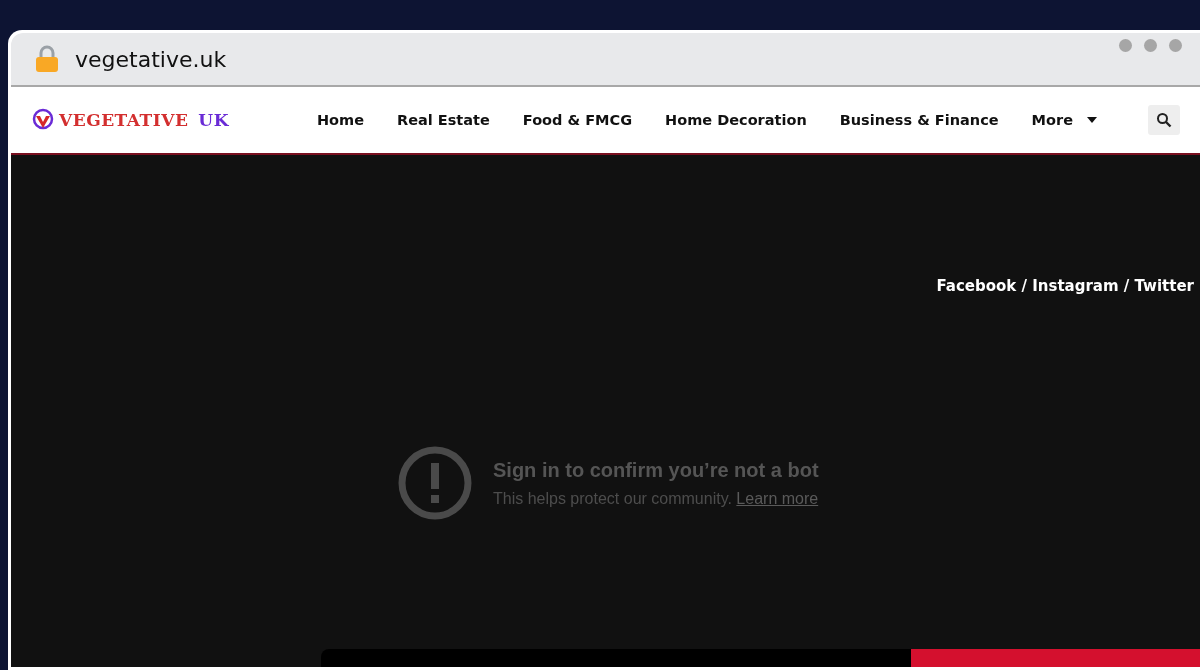 The width and height of the screenshot is (1200, 670). I want to click on caret-icon, so click(1092, 120).